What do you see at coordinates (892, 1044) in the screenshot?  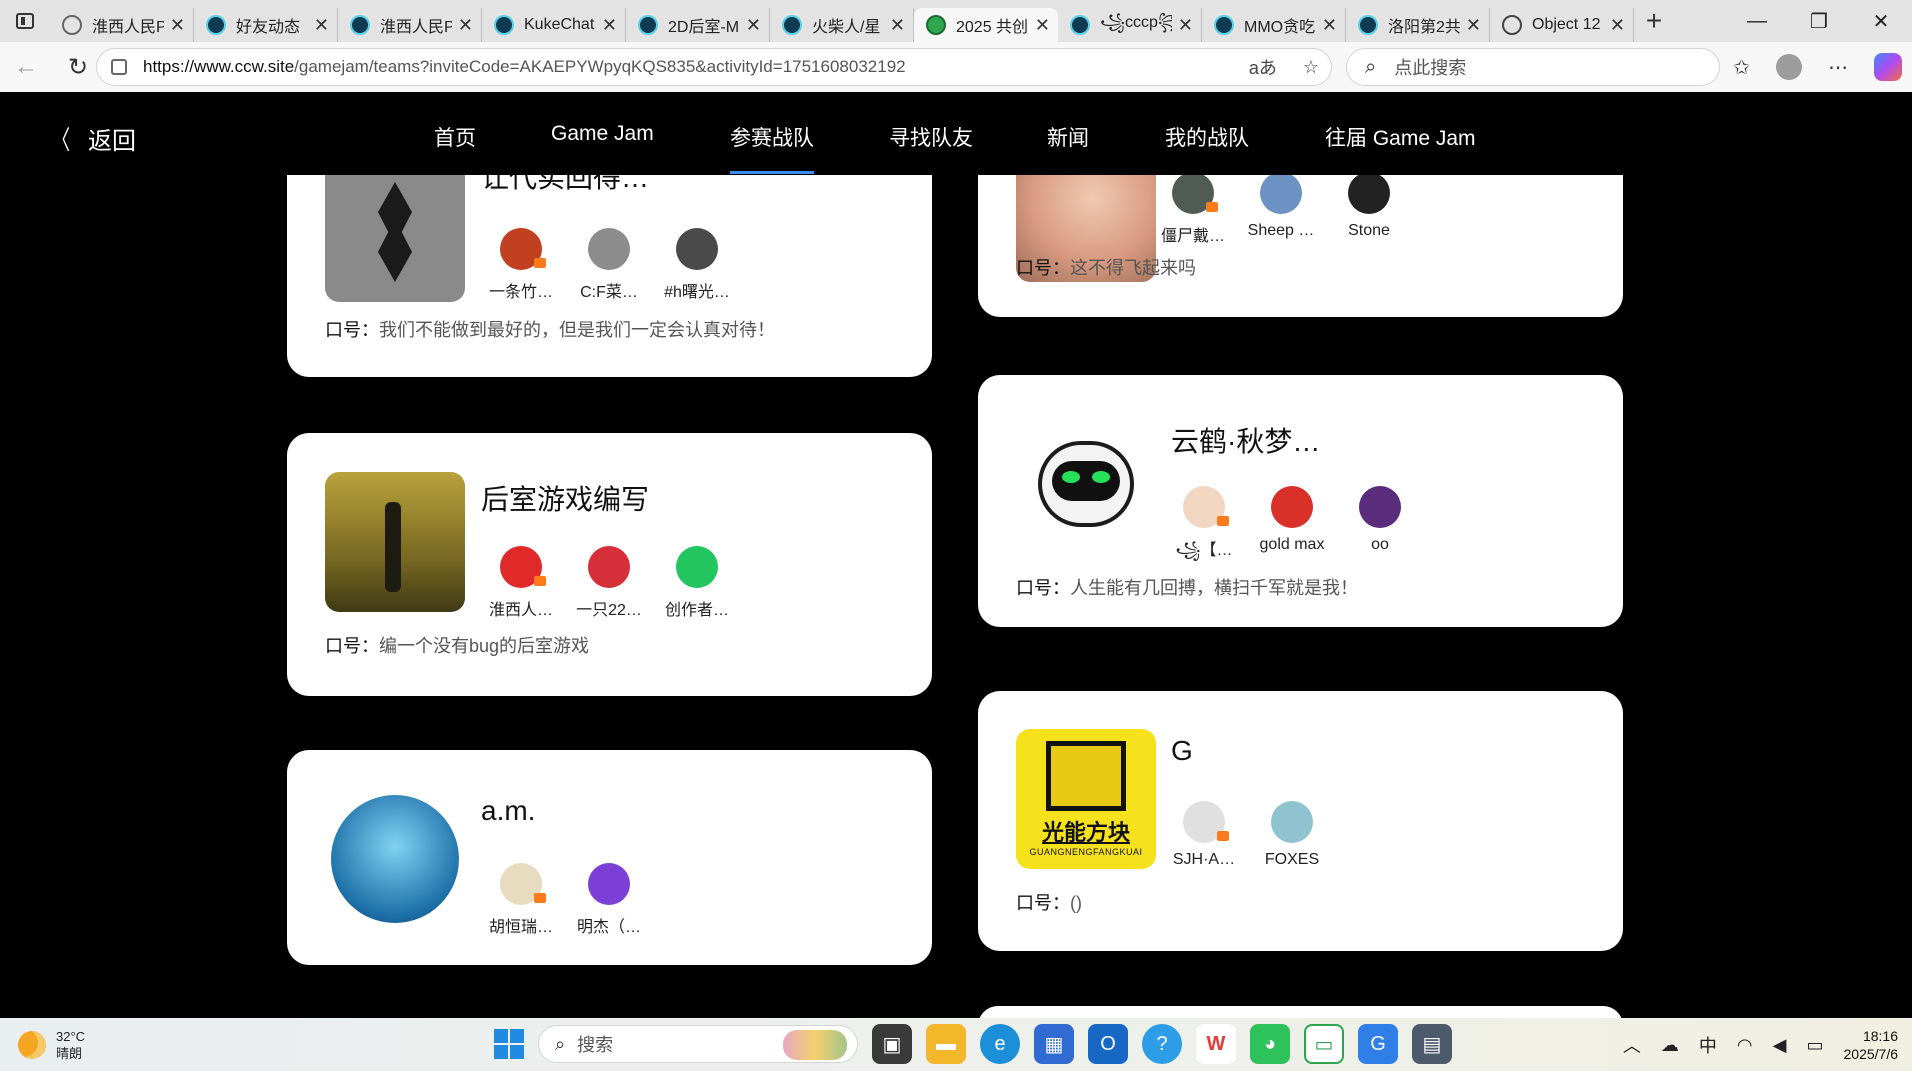 I see `task-view-icon: ▣` at bounding box center [892, 1044].